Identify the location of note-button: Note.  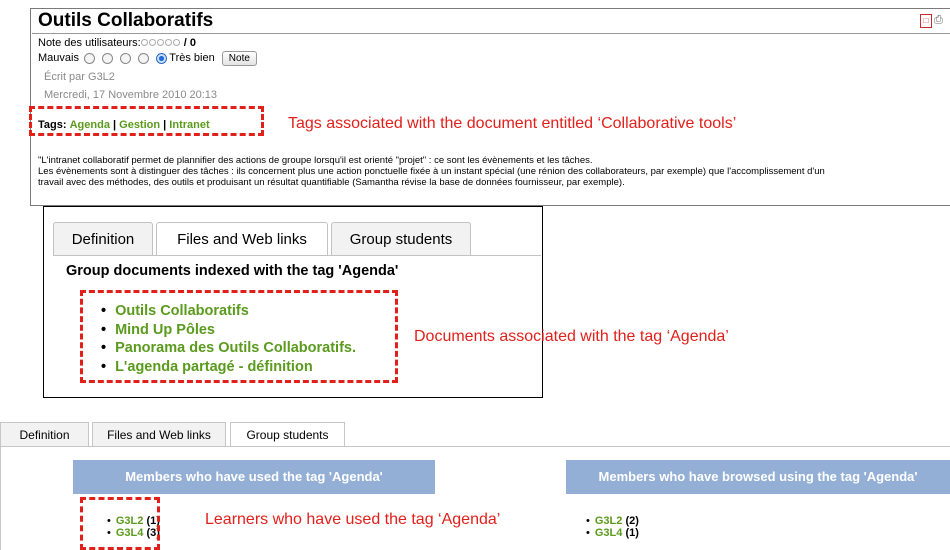
(239, 58).